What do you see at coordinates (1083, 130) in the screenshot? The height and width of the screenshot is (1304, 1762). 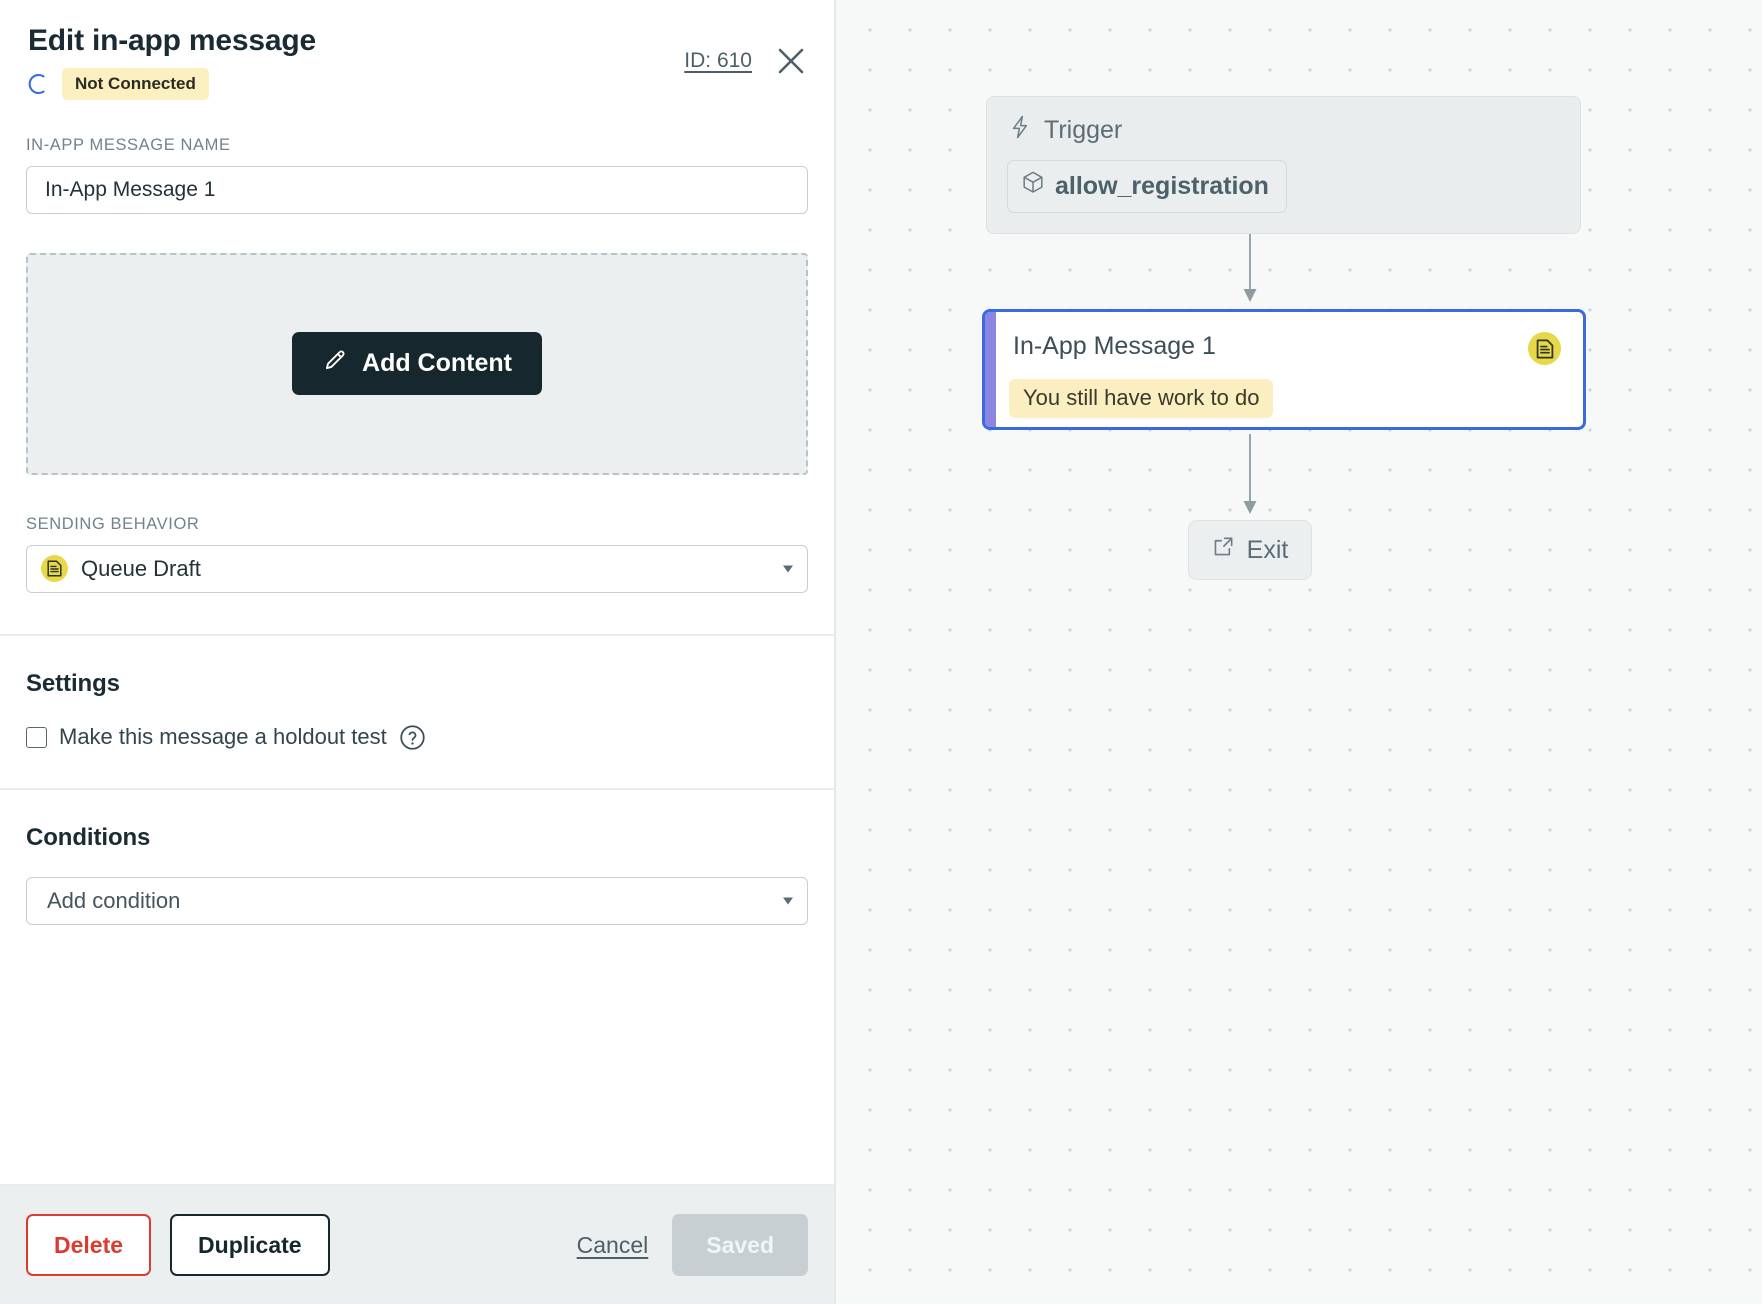 I see `trigger-node-title: Trigger` at bounding box center [1083, 130].